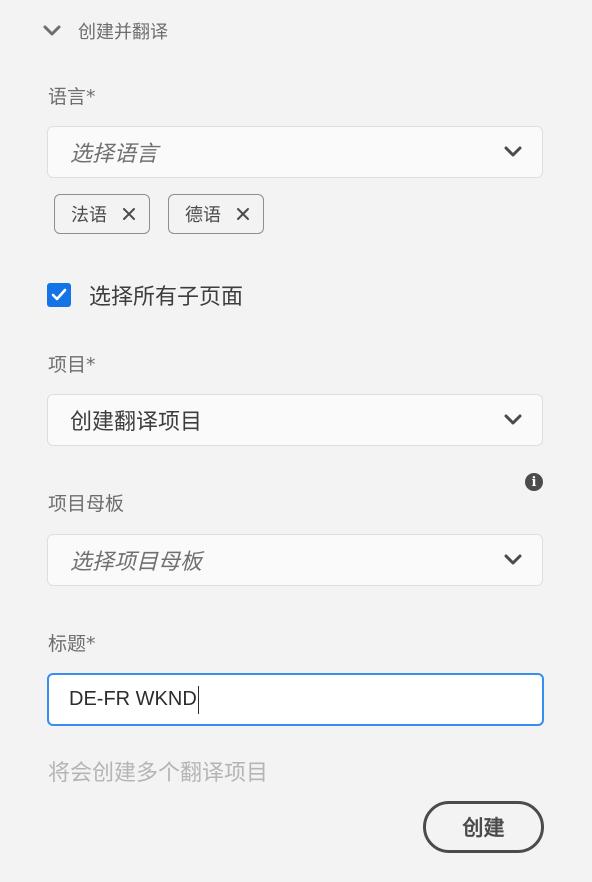 The height and width of the screenshot is (882, 592). What do you see at coordinates (483, 827) in the screenshot?
I see `create-button: 创建` at bounding box center [483, 827].